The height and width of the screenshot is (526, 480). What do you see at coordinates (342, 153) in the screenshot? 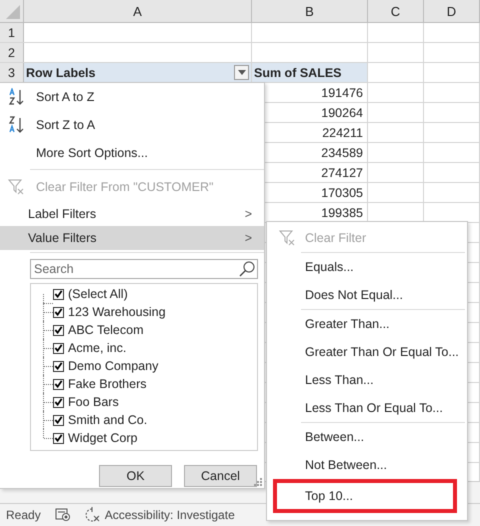
I see `table-cell: 234589` at bounding box center [342, 153].